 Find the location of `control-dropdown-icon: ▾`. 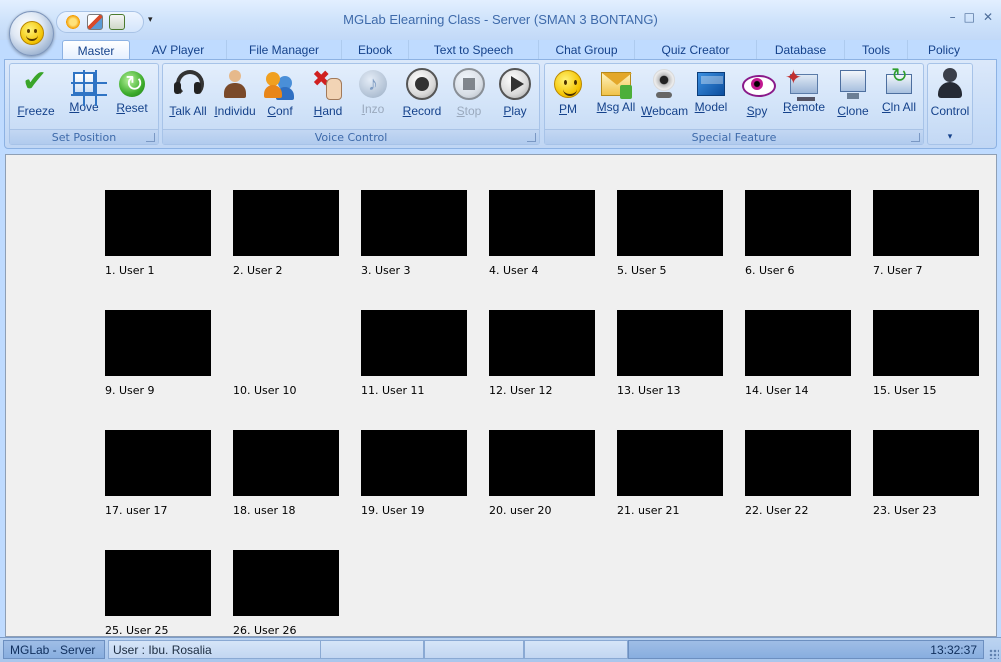

control-dropdown-icon: ▾ is located at coordinates (950, 137).